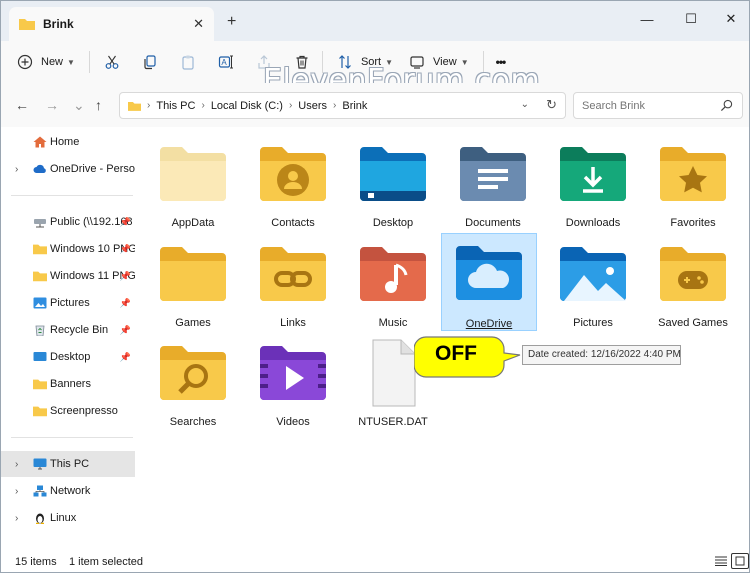 Image resolution: width=750 pixels, height=573 pixels. I want to click on file-item-onedrive: OneDrive, so click(489, 282).